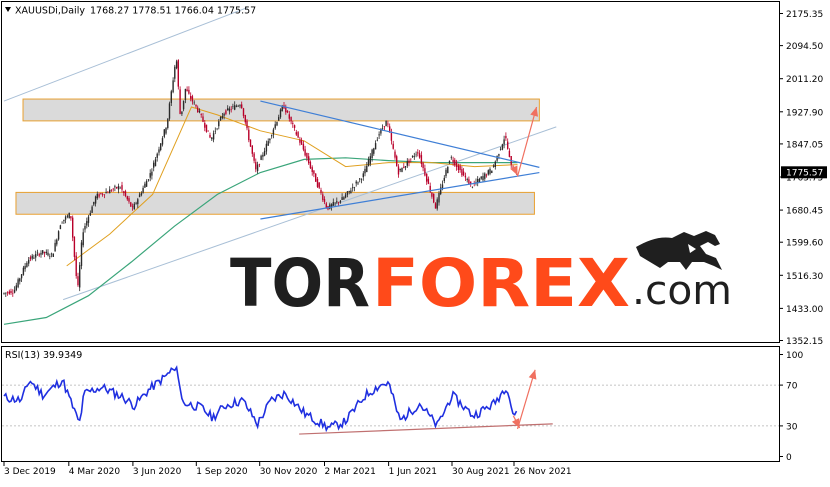  What do you see at coordinates (543, 472) in the screenshot?
I see `time-tick-label: 26 Nov 2021` at bounding box center [543, 472].